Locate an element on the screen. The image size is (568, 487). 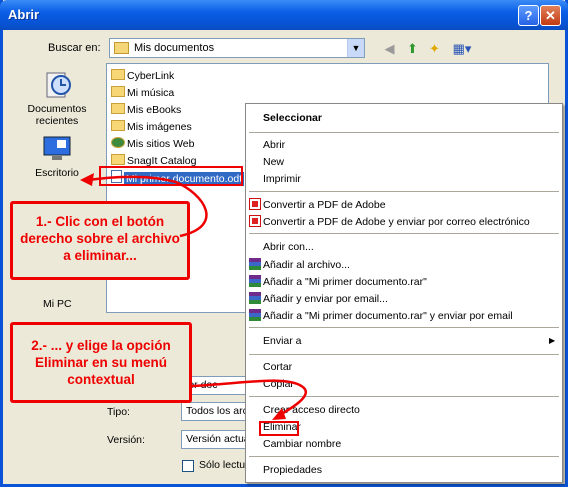
arrow-to-file is located at coordinates (147, 206).